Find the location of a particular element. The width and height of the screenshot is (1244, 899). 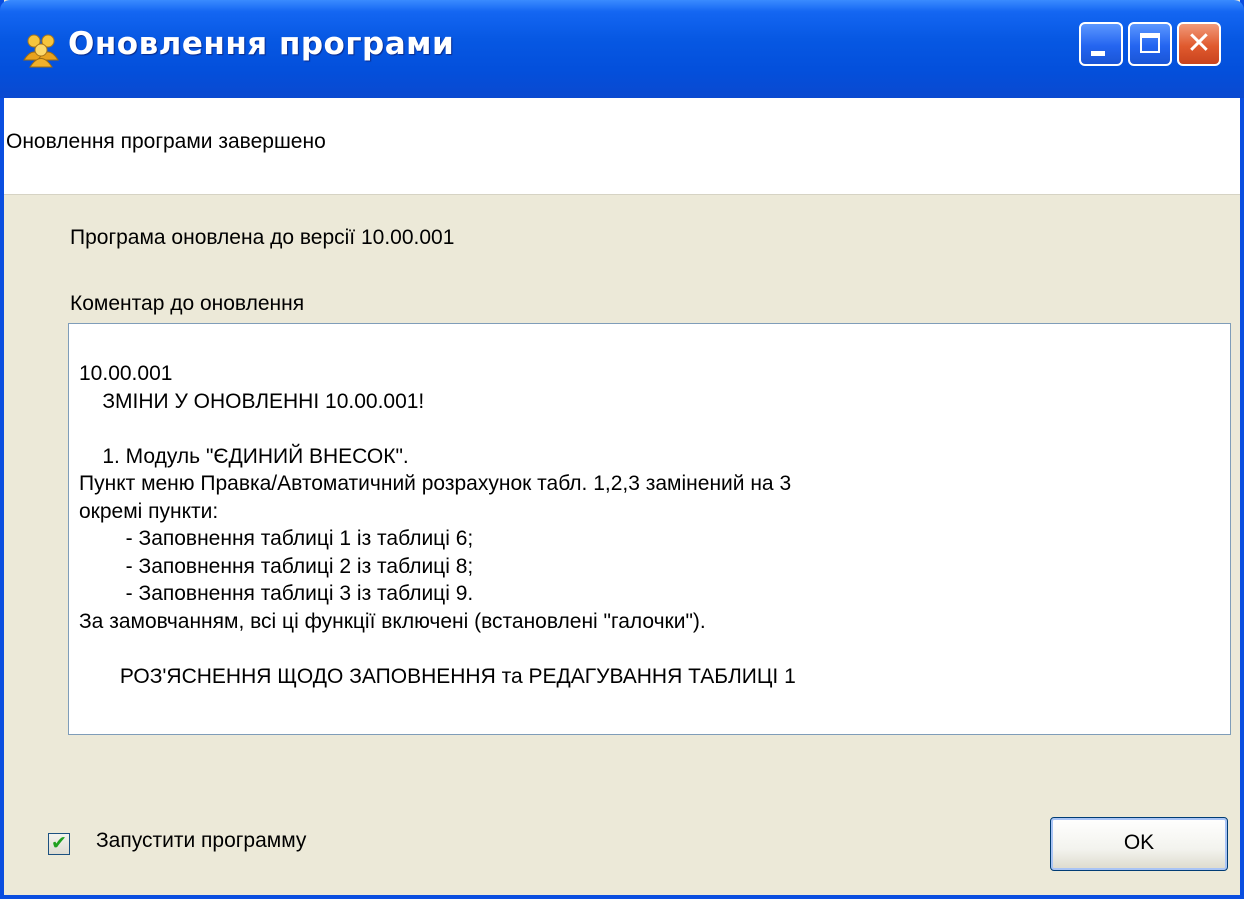

close-icon: ✕ is located at coordinates (1199, 43).